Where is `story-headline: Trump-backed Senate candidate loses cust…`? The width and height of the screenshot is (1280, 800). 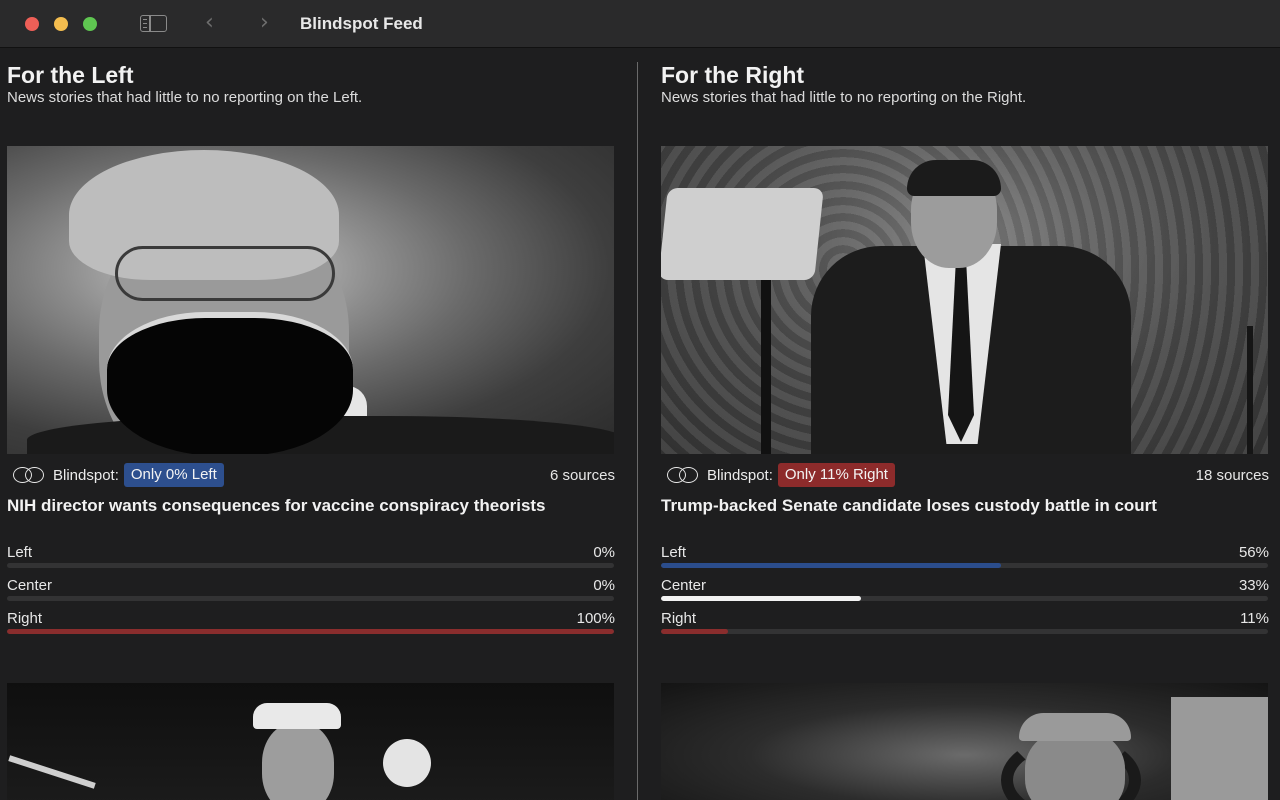 story-headline: Trump-backed Senate candidate loses cust… is located at coordinates (941, 506).